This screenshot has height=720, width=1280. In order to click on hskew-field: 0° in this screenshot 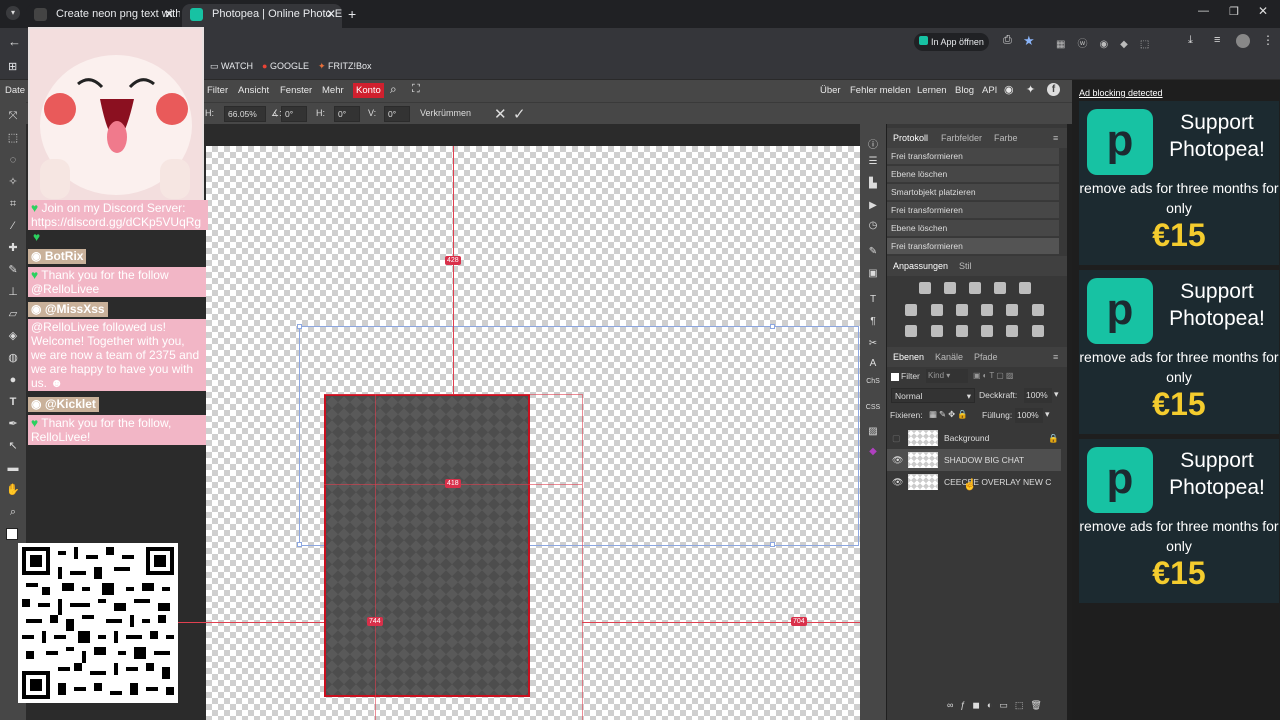, I will do `click(347, 114)`.